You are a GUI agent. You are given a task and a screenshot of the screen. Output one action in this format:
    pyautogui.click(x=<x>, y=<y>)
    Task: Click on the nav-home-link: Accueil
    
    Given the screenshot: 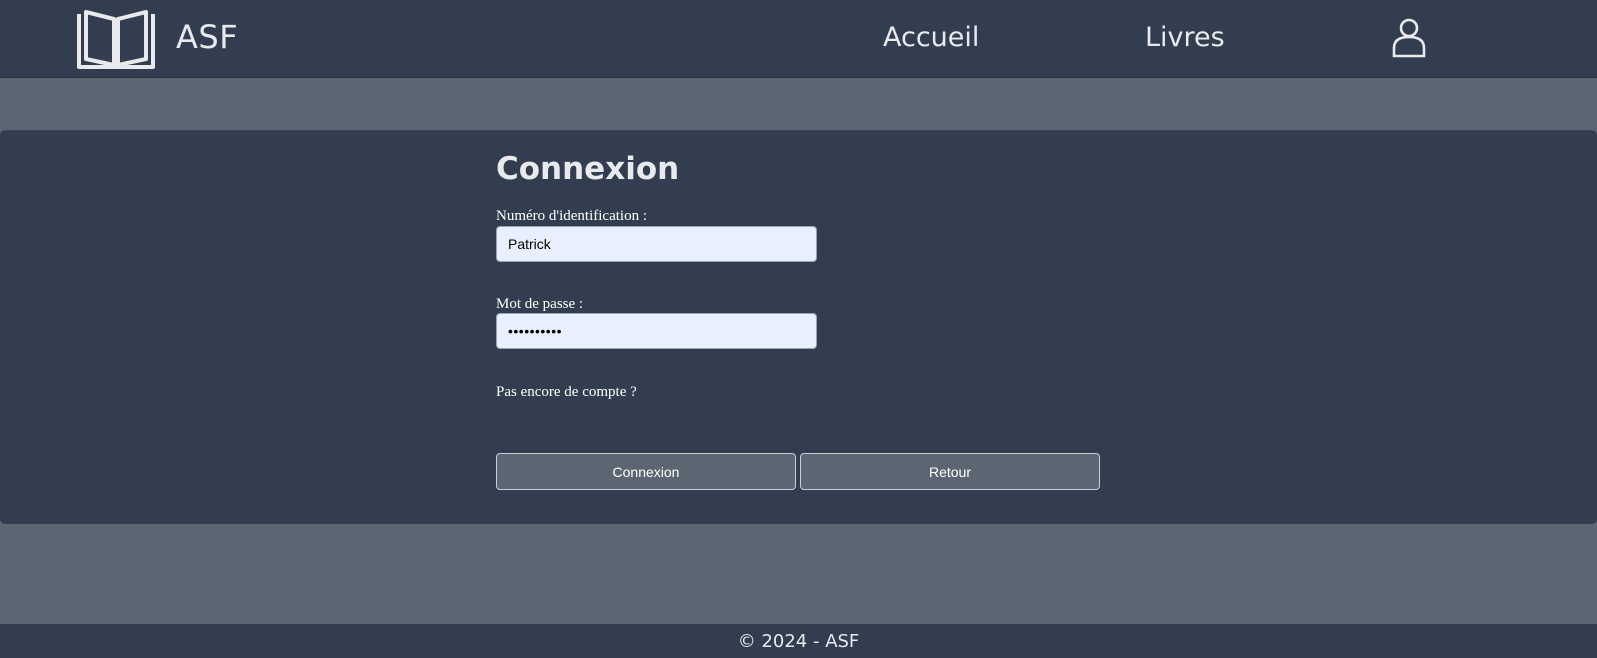 What is the action you would take?
    pyautogui.click(x=931, y=37)
    